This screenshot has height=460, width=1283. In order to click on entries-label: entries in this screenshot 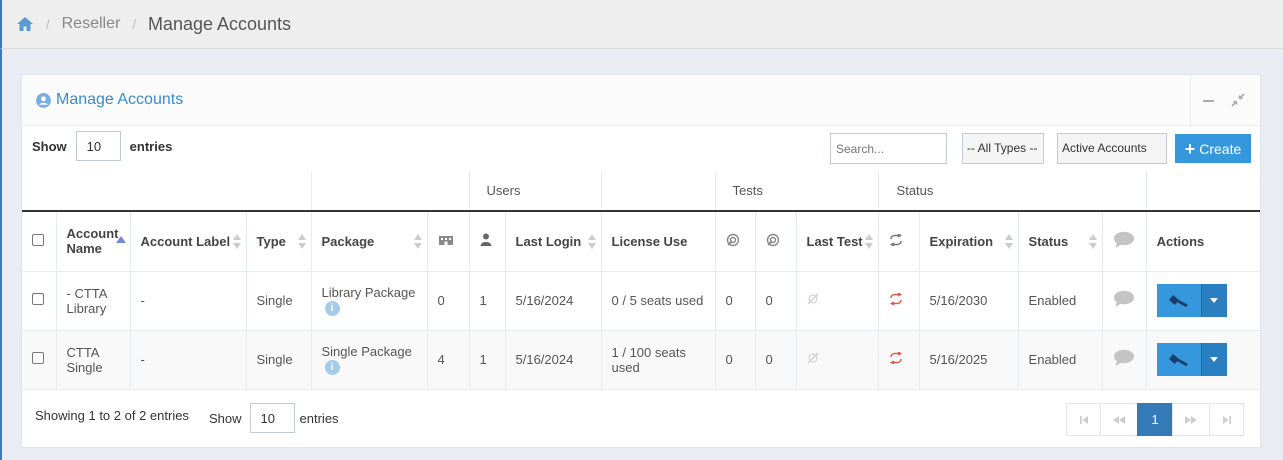, I will do `click(151, 146)`.